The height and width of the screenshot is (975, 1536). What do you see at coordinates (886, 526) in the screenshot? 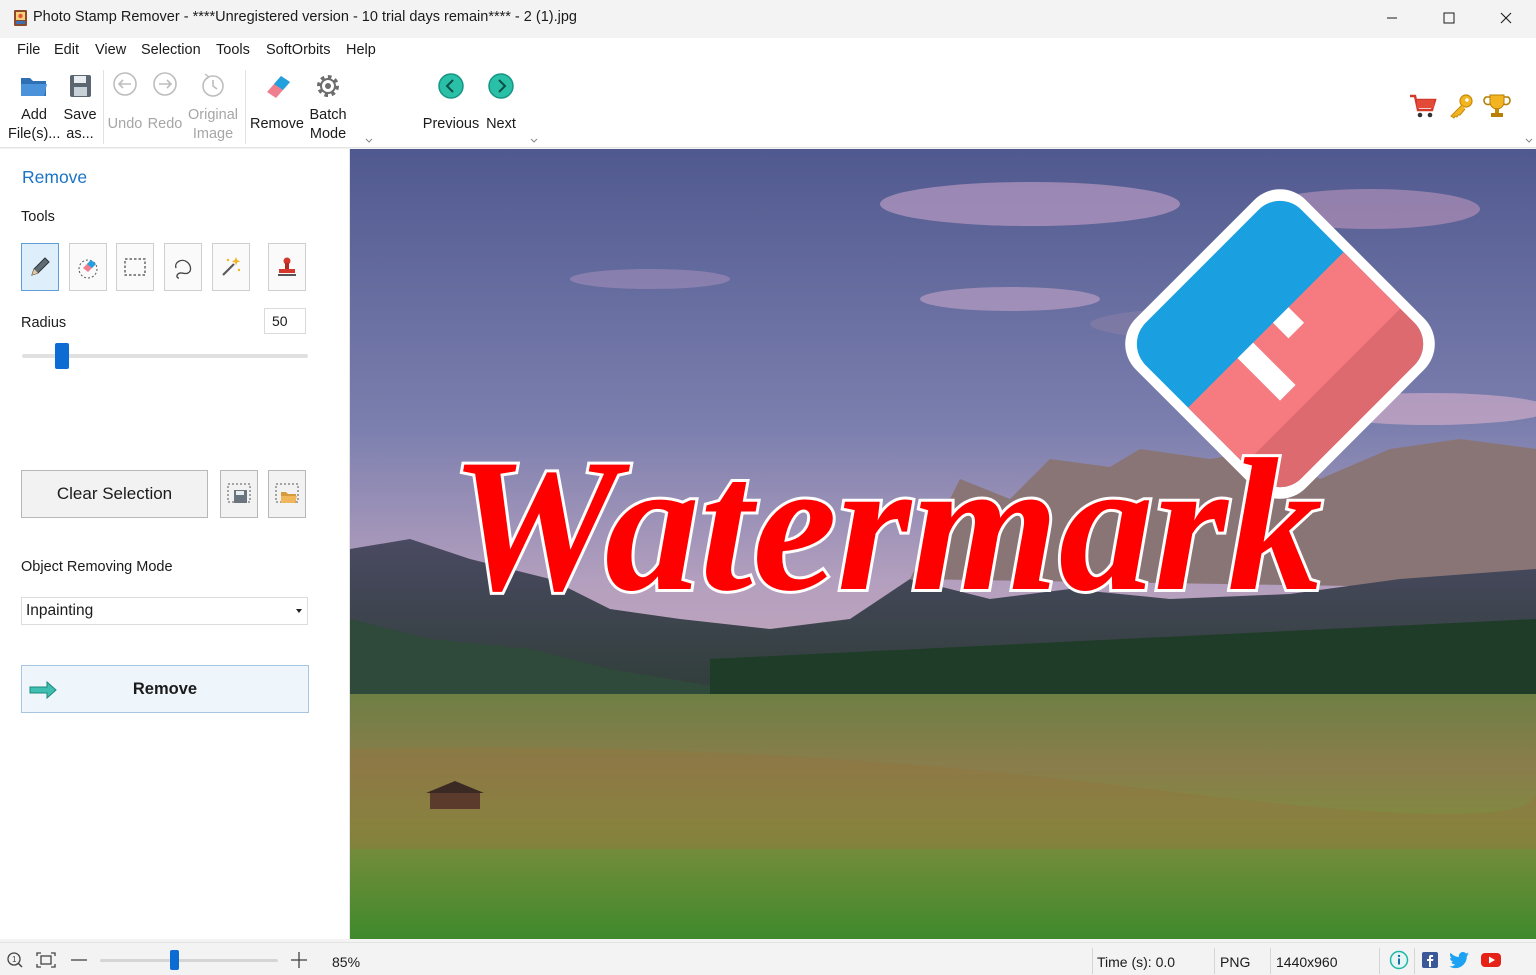
I see `watermark-text: Watermark` at bounding box center [886, 526].